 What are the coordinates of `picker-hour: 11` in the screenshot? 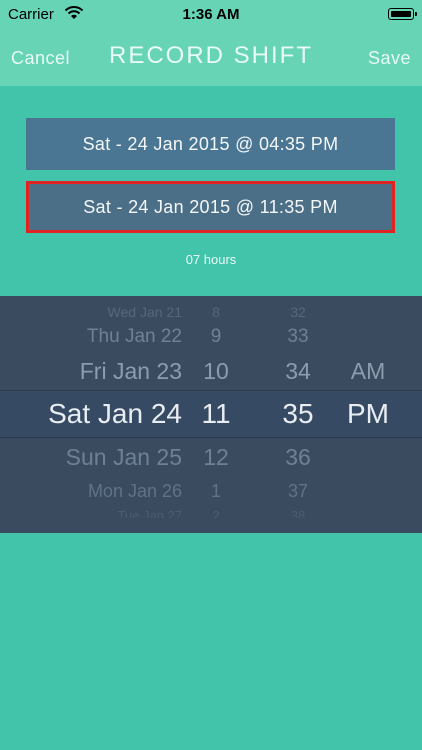 It's located at (216, 413).